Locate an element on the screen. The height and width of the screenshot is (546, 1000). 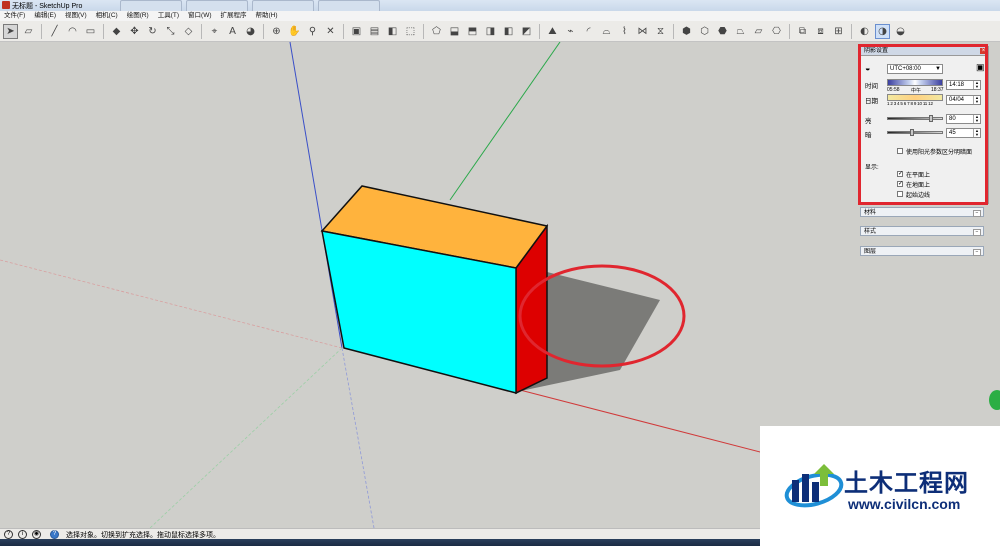
back-view-icon: ◧ is located at coordinates (508, 31).